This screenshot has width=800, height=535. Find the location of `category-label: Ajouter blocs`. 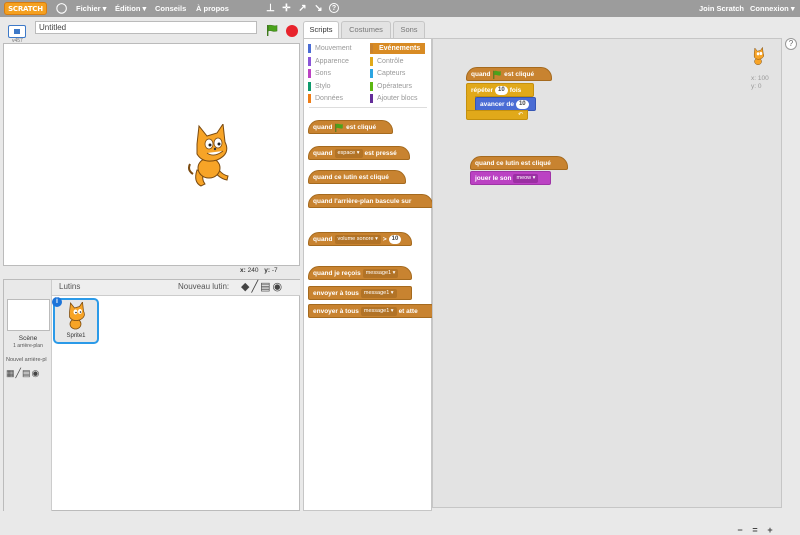

category-label: Ajouter blocs is located at coordinates (397, 98).